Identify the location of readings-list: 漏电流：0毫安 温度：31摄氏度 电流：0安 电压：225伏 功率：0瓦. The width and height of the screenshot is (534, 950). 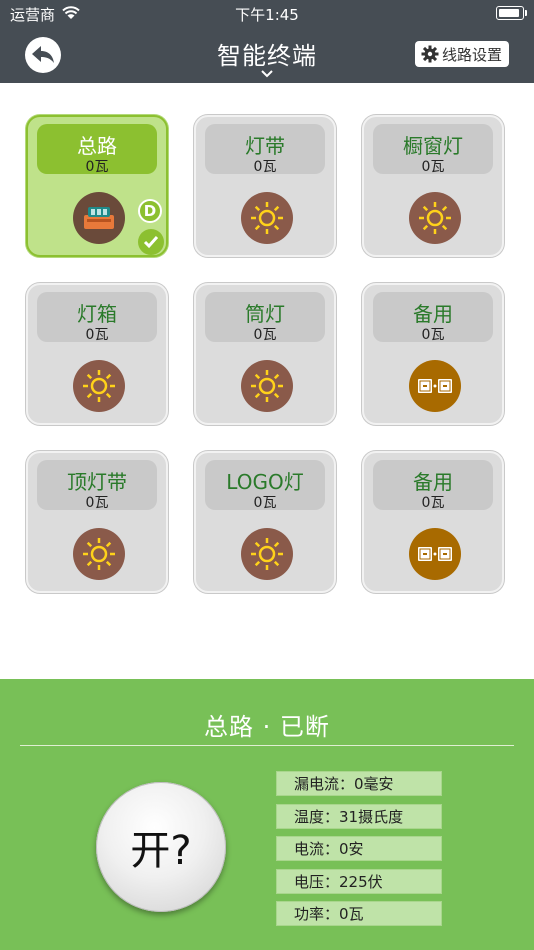
(359, 852).